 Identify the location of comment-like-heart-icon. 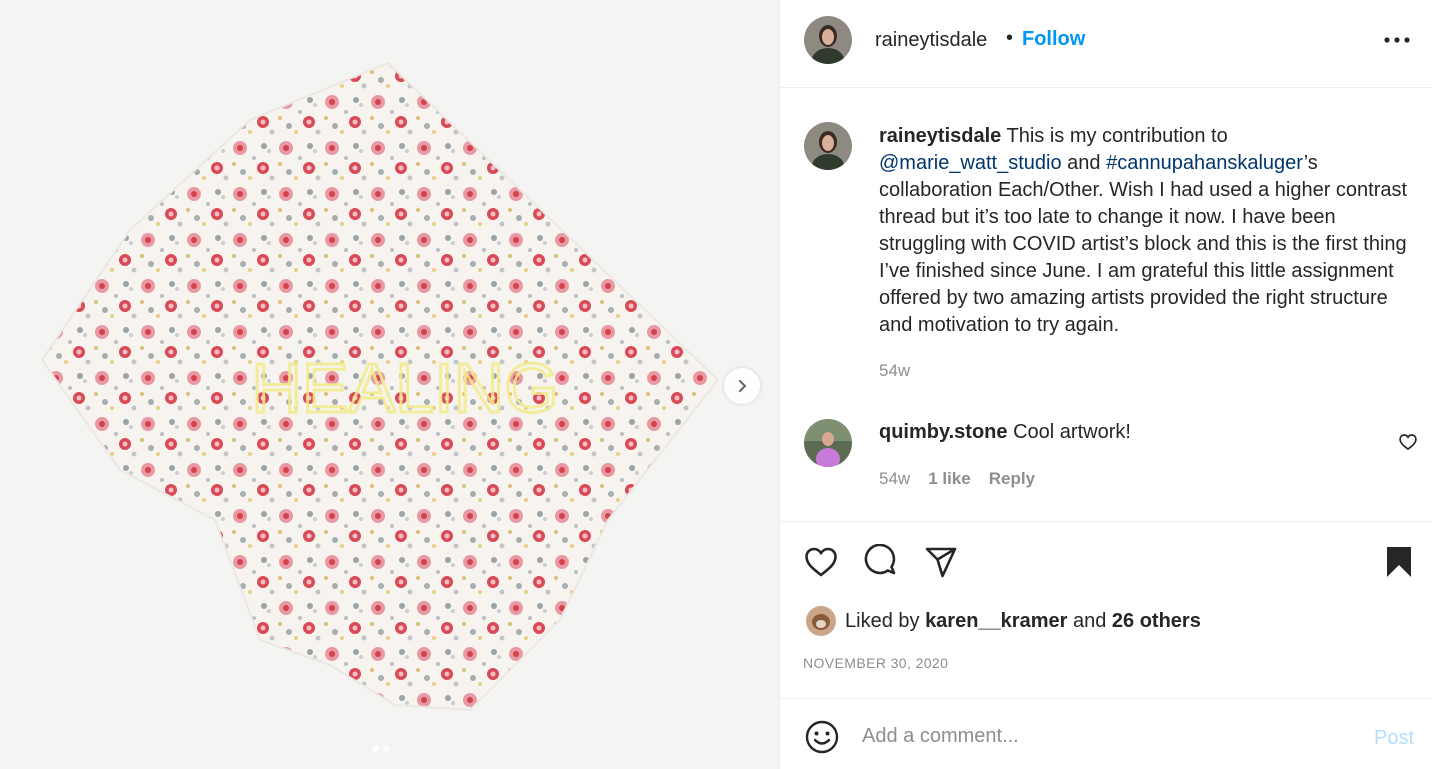
(1408, 442).